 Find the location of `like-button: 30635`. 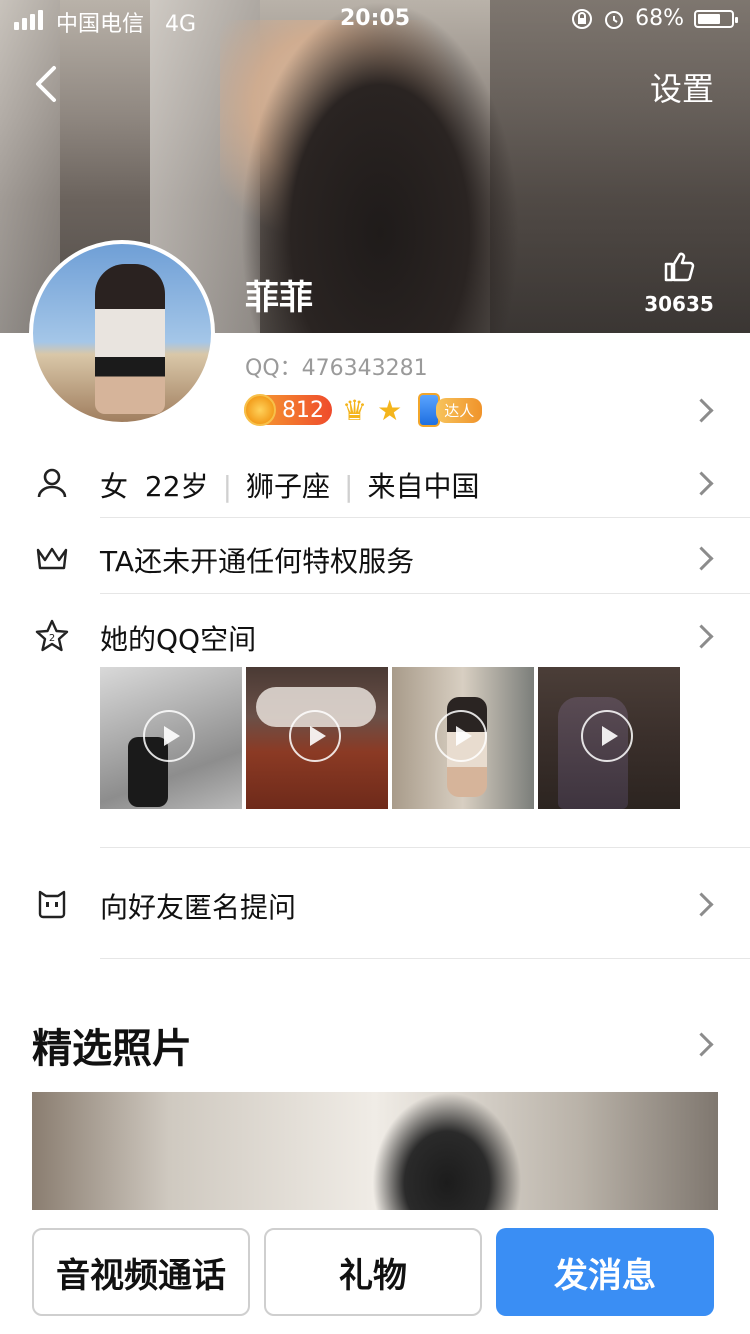

like-button: 30635 is located at coordinates (679, 283).